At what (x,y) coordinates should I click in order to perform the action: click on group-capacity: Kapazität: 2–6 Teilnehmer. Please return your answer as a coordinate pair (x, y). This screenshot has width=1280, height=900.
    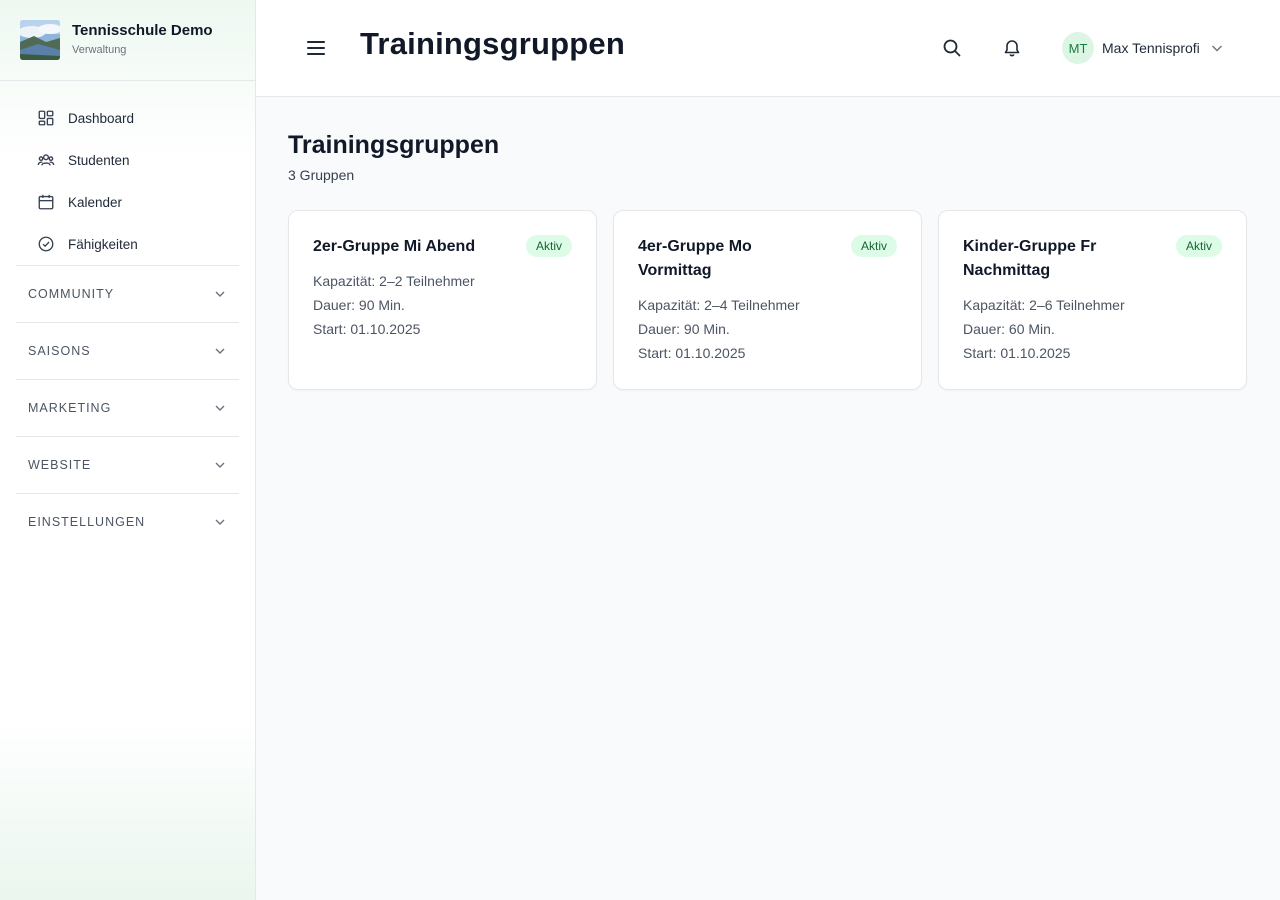
    Looking at the image, I should click on (1044, 305).